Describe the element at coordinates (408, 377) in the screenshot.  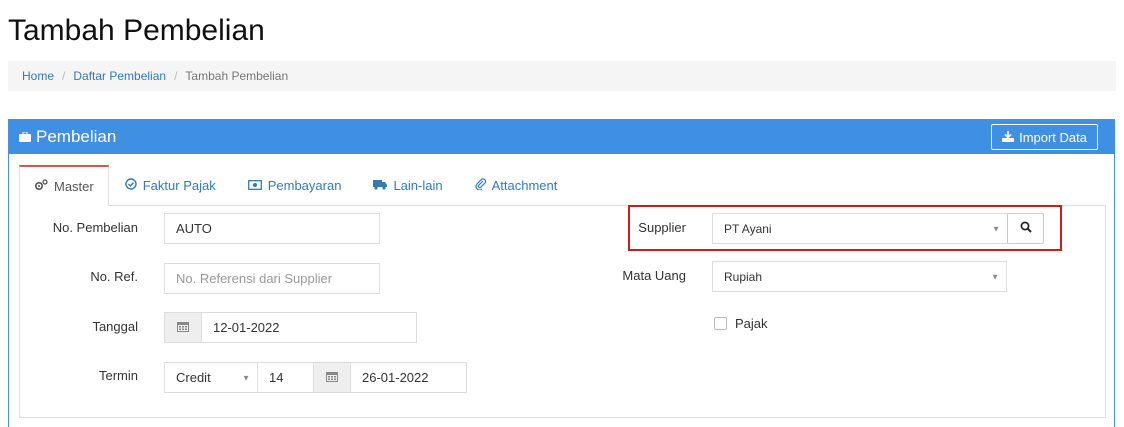
I see `due-date-input: 26-01-2022` at that location.